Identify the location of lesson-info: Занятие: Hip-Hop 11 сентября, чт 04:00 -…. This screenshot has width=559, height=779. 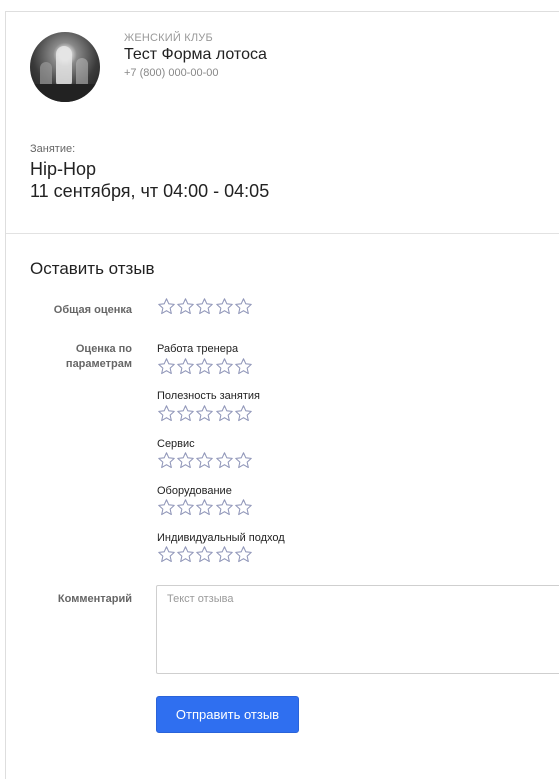
(149, 172).